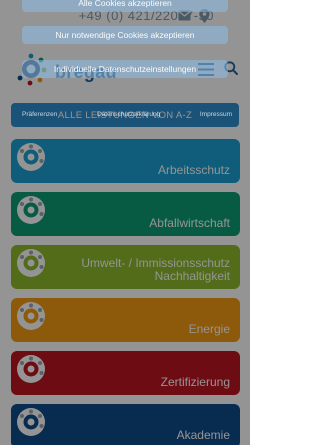  I want to click on privacy-policy-link: Datenschutzerklärung, so click(128, 114).